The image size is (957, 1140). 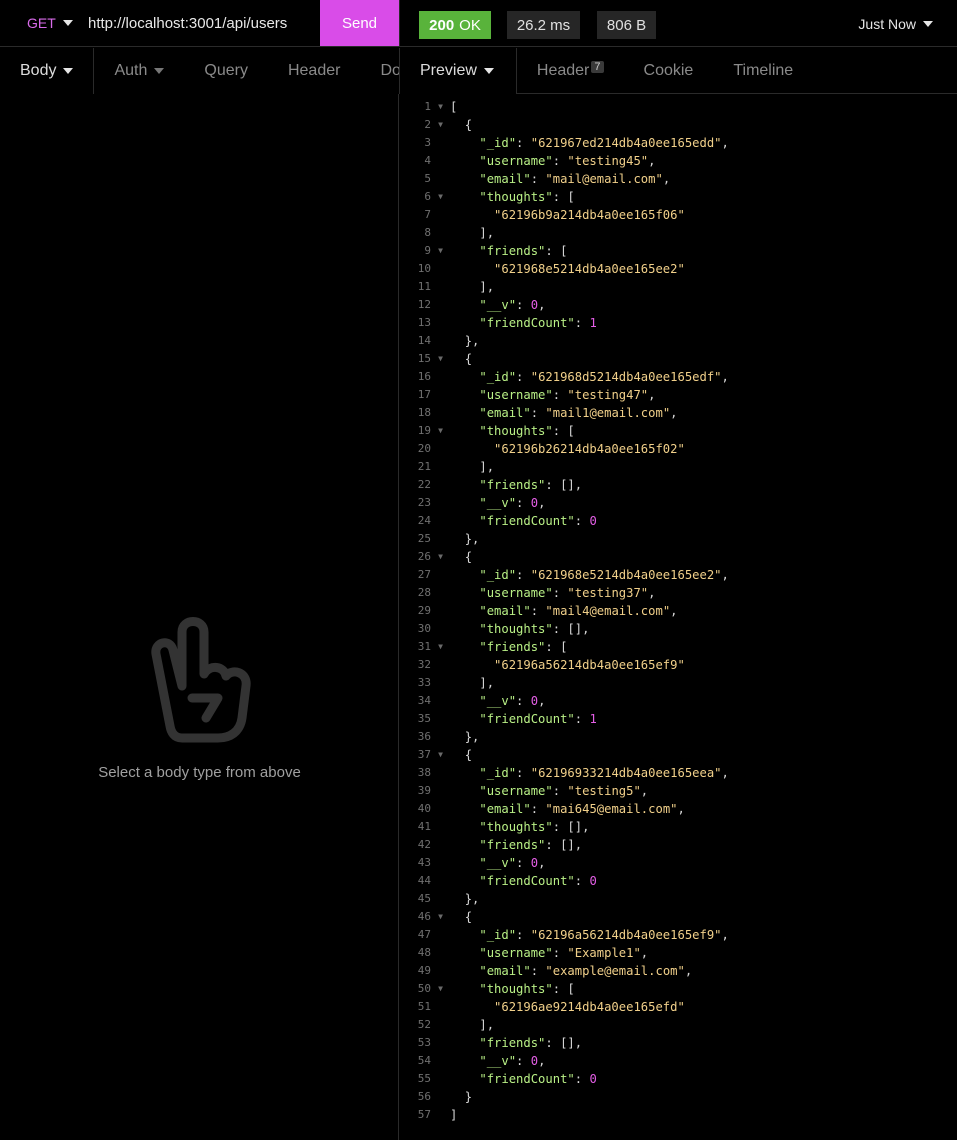 I want to click on request-tabs: Body Auth Query Header Docs, so click(x=199, y=71).